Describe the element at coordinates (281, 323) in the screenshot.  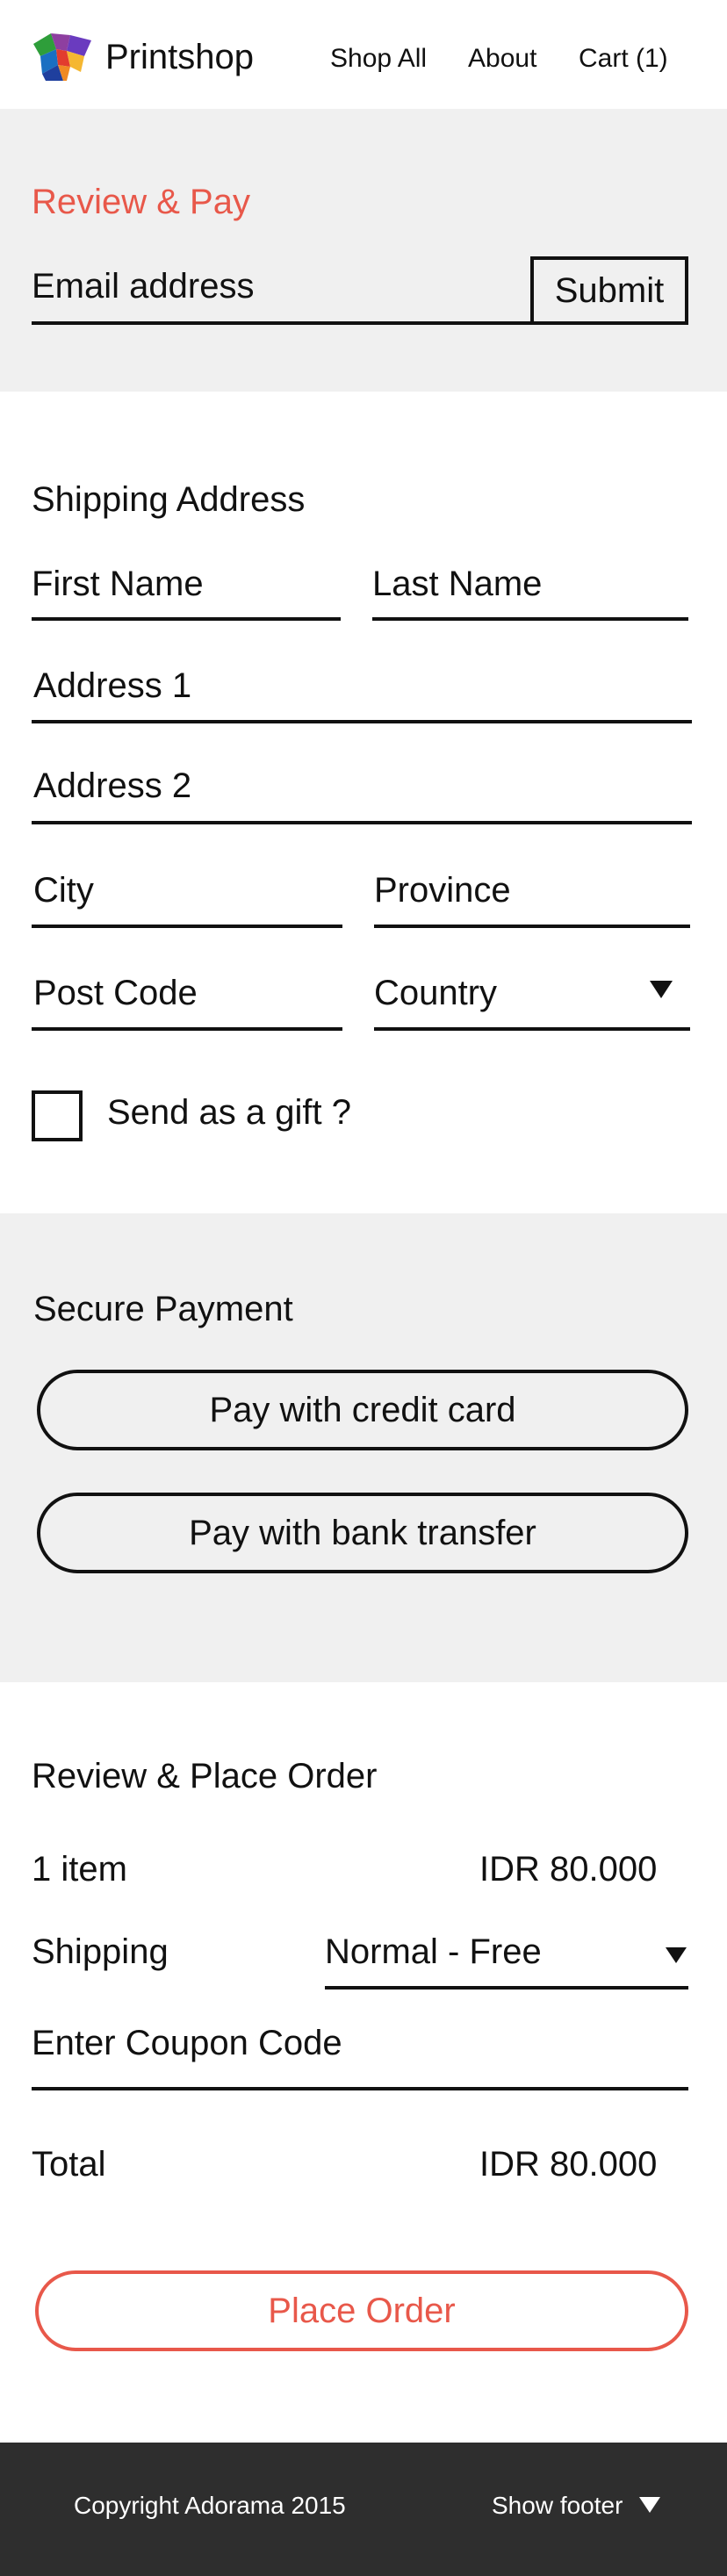
I see `email-underline` at that location.